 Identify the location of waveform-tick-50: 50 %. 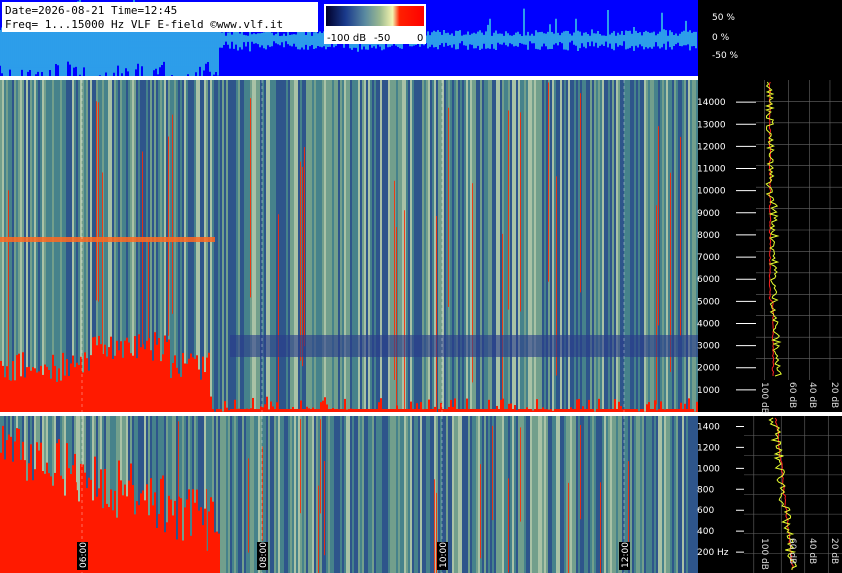
(723, 18).